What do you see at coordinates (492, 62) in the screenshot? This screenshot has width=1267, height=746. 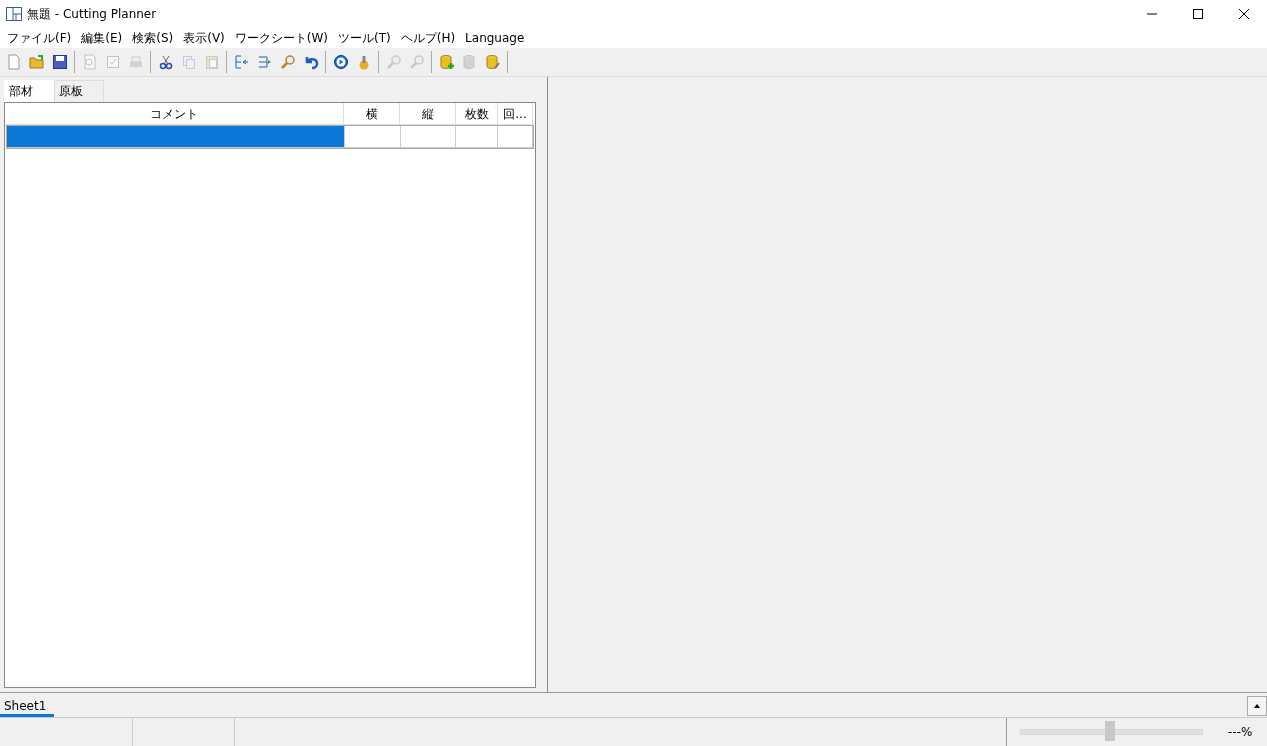 I see `database-wrench-icon` at bounding box center [492, 62].